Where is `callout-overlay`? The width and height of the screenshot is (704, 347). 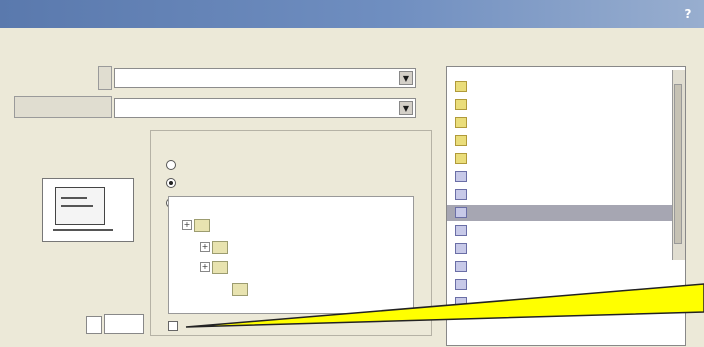 callout-overlay is located at coordinates (444, 305).